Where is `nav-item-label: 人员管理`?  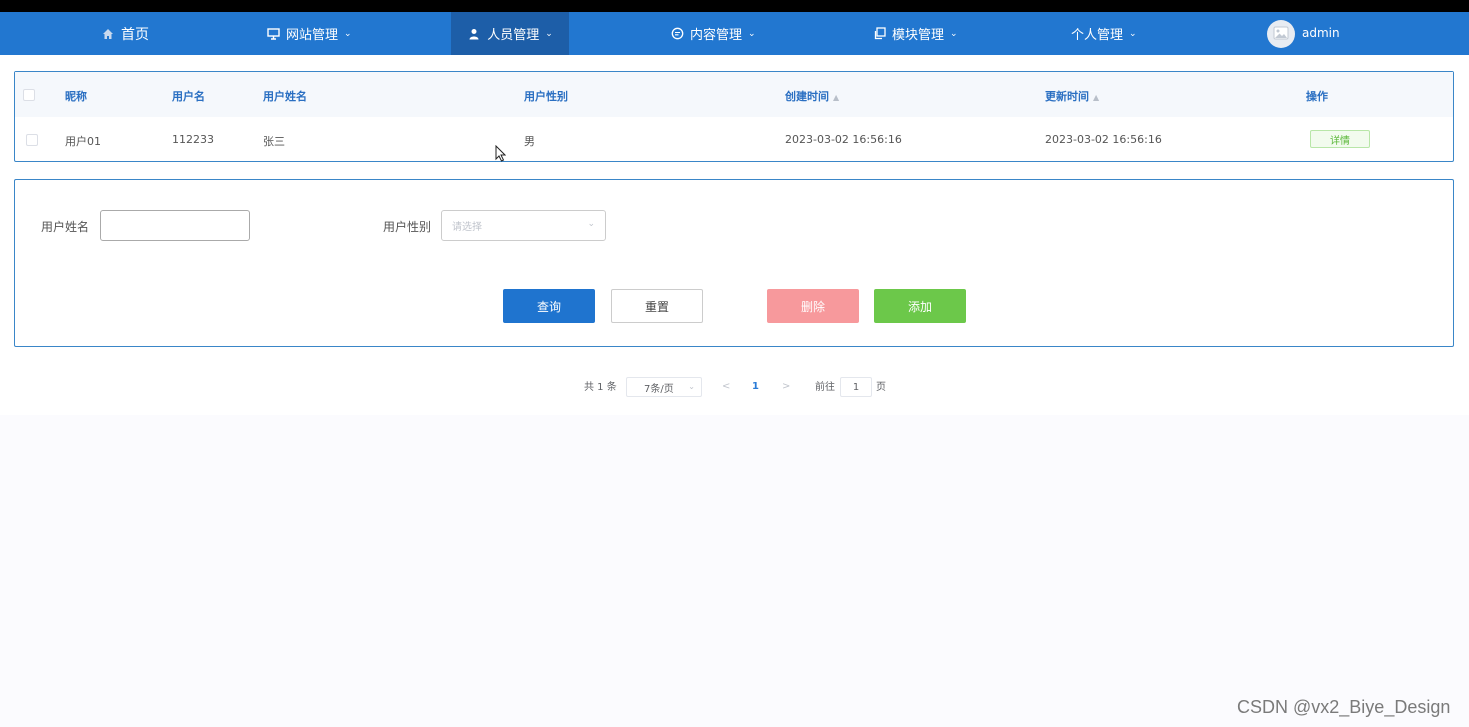
nav-item-label: 人员管理 is located at coordinates (513, 35).